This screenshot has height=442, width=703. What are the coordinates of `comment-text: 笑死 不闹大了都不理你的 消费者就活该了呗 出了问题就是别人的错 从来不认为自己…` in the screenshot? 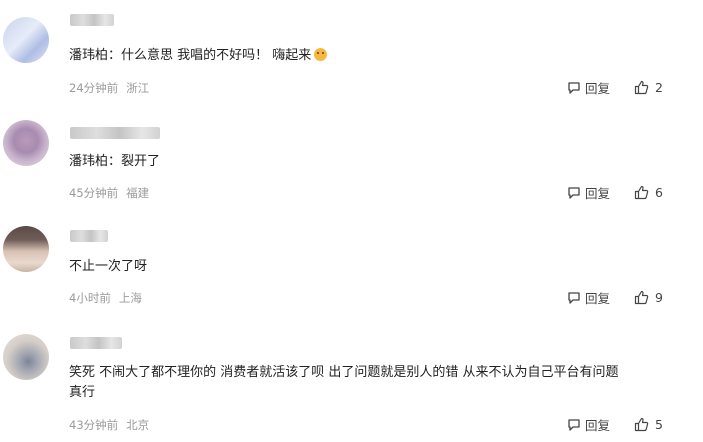 It's located at (344, 382).